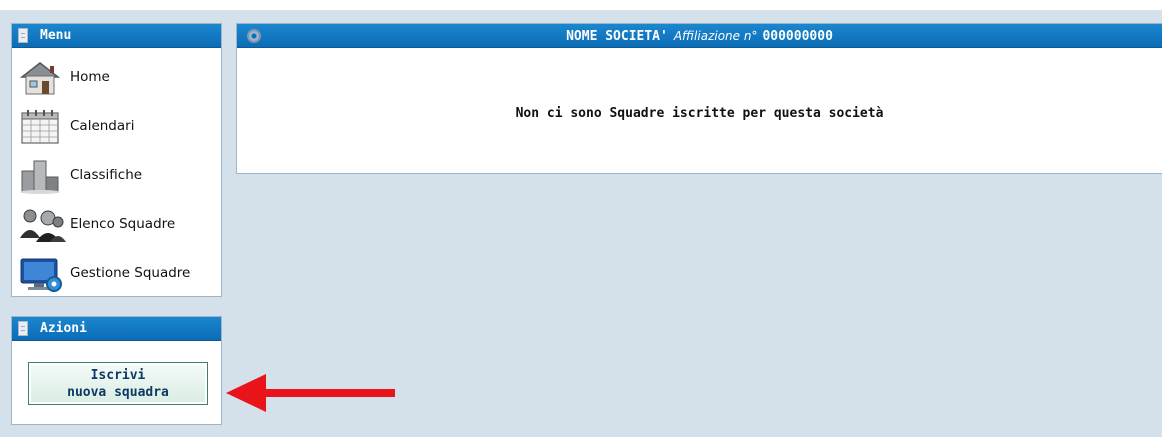 Image resolution: width=1162 pixels, height=437 pixels. I want to click on menu-item-label: Elenco Squadre, so click(123, 223).